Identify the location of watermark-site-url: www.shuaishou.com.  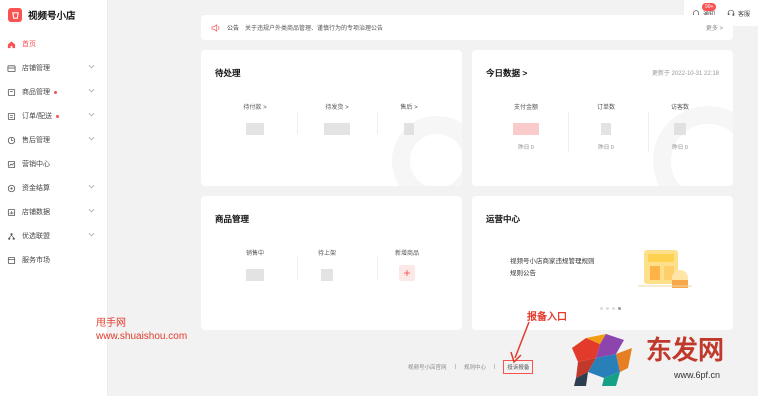
(142, 336).